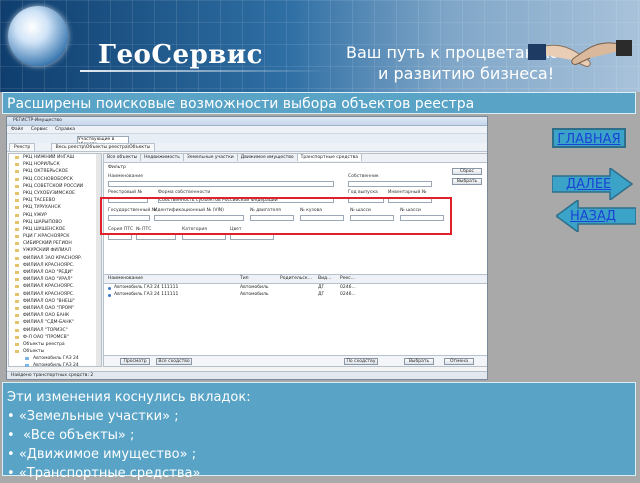  I want to click on tab-real-estate: Недвижимость, so click(162, 157).